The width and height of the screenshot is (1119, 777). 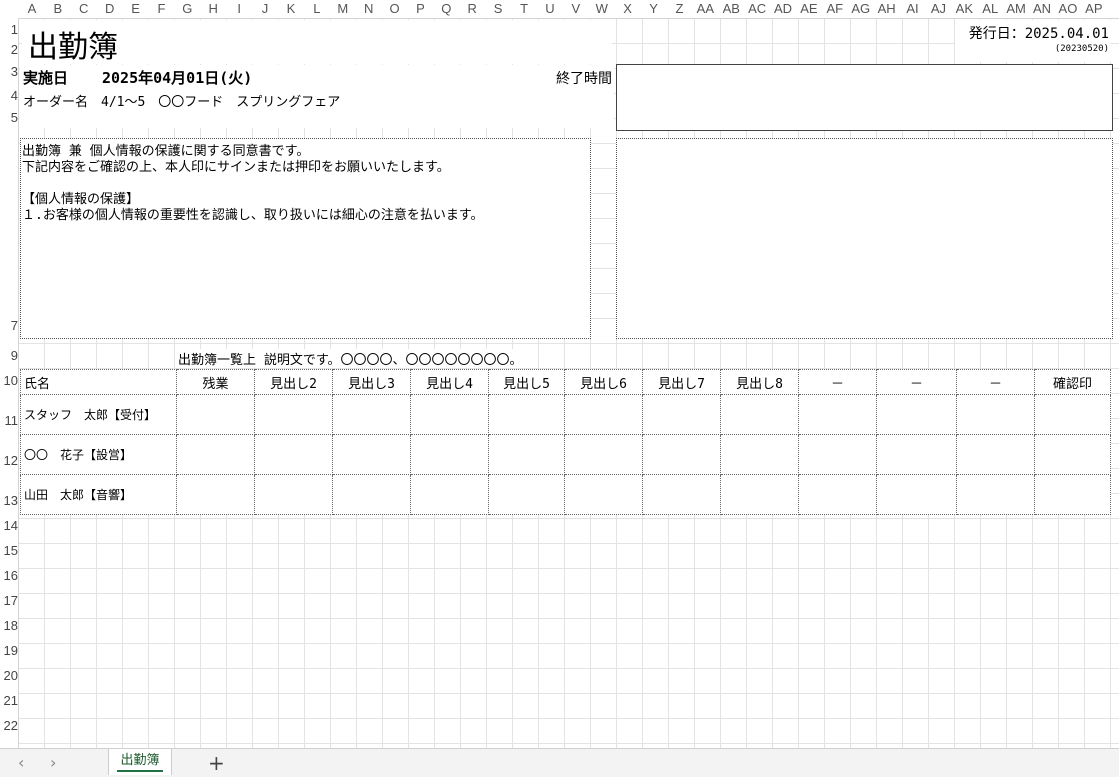 I want to click on column-header-ae: AE, so click(x=809, y=9).